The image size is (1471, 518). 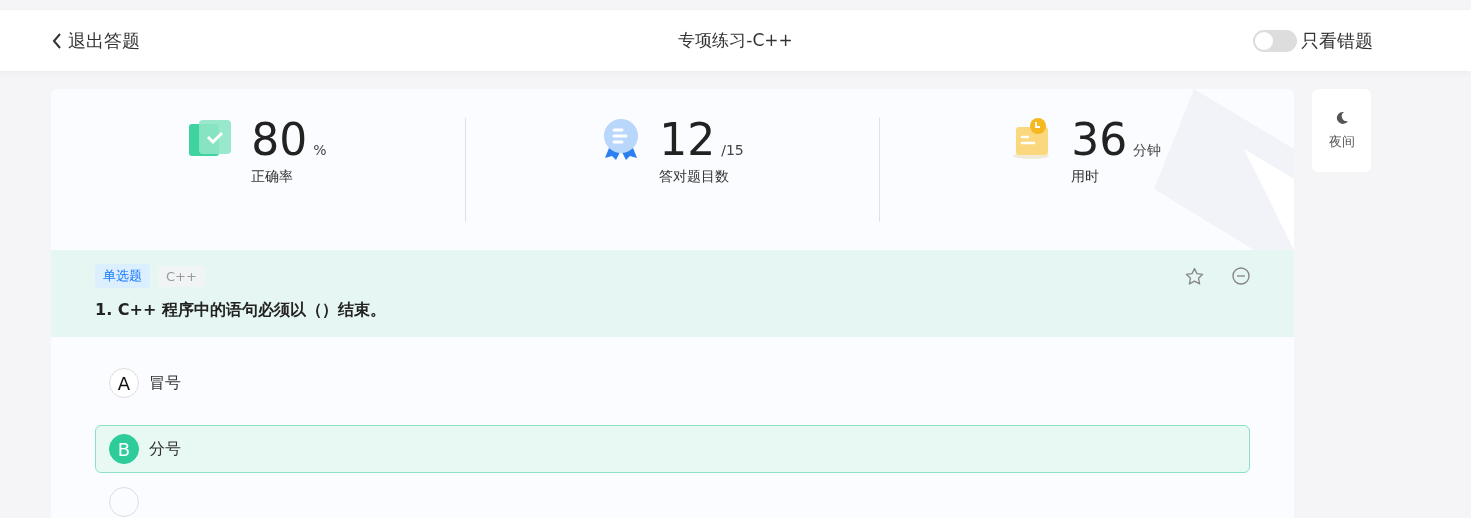 I want to click on stat-label: 用时, so click(x=1085, y=176).